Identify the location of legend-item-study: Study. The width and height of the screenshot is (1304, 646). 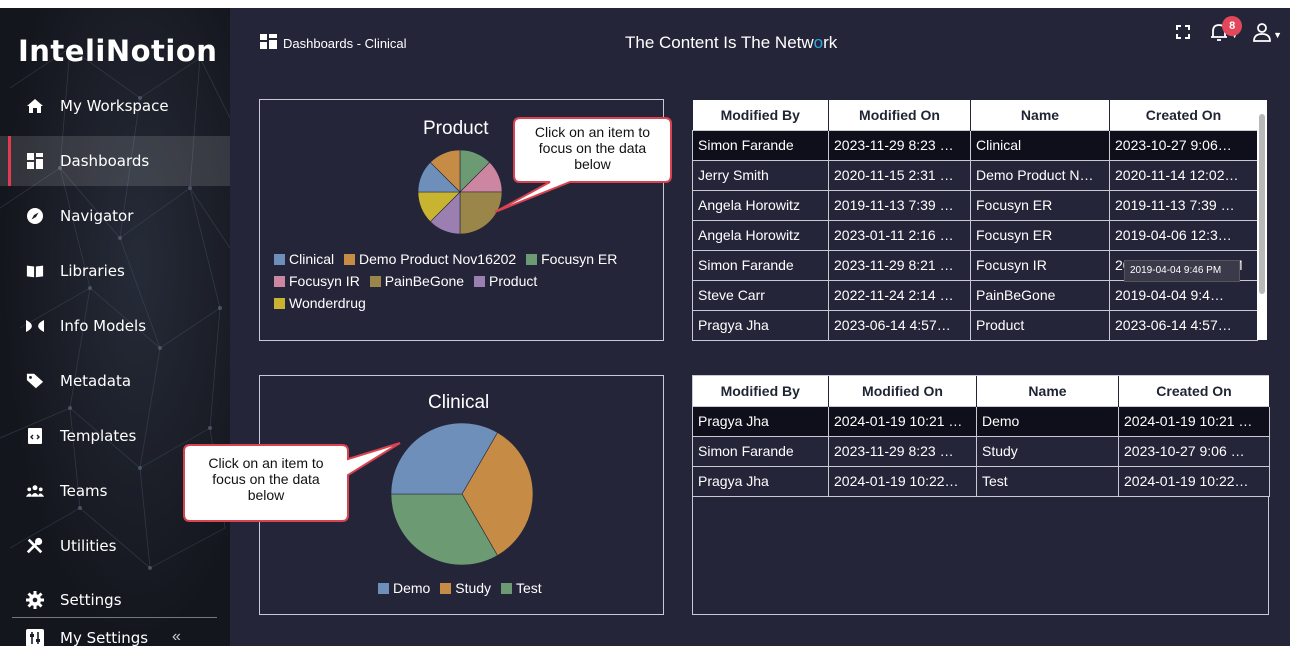
(465, 588).